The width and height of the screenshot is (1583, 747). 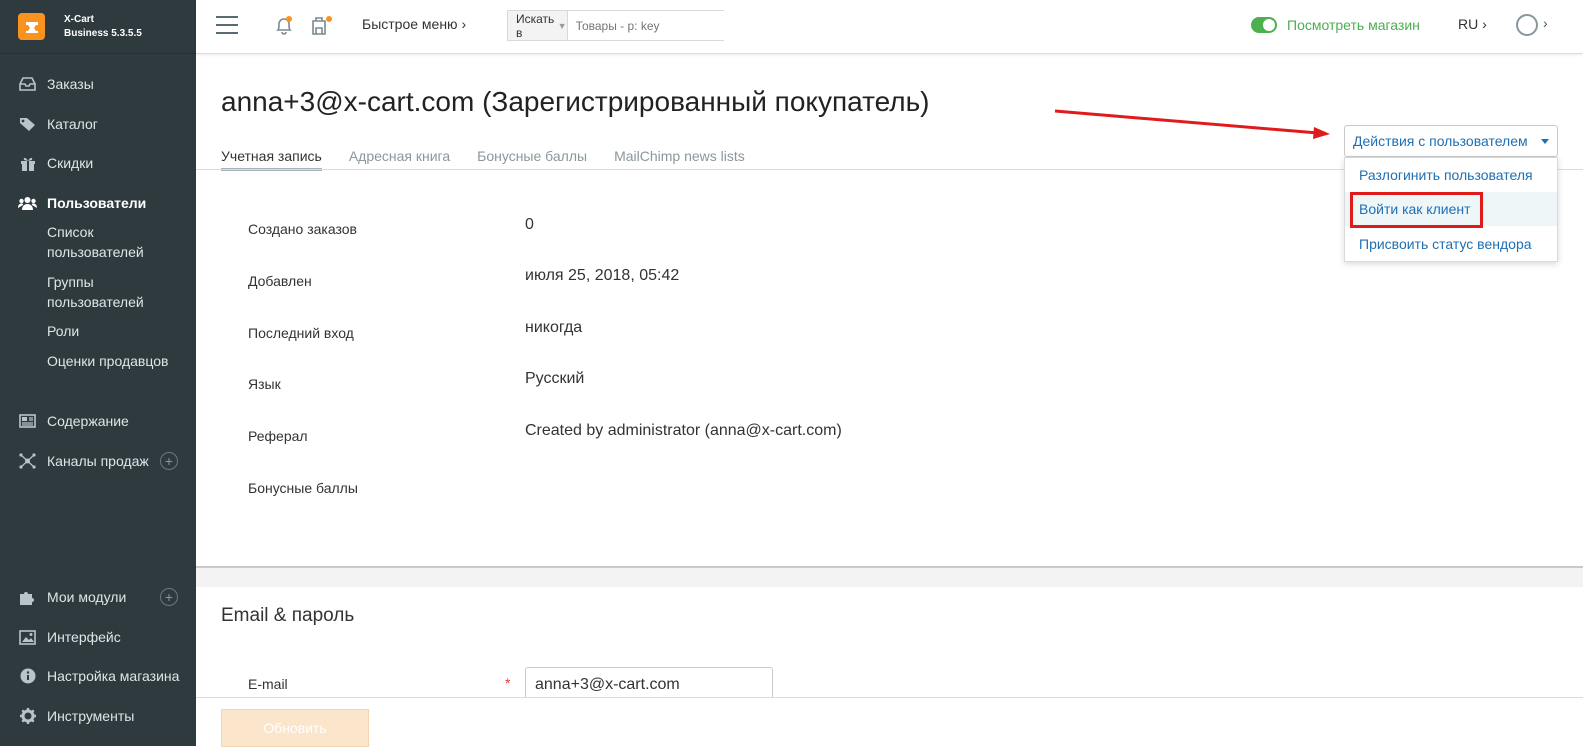 I want to click on sidebar-item-label: Заказы, so click(x=70, y=84).